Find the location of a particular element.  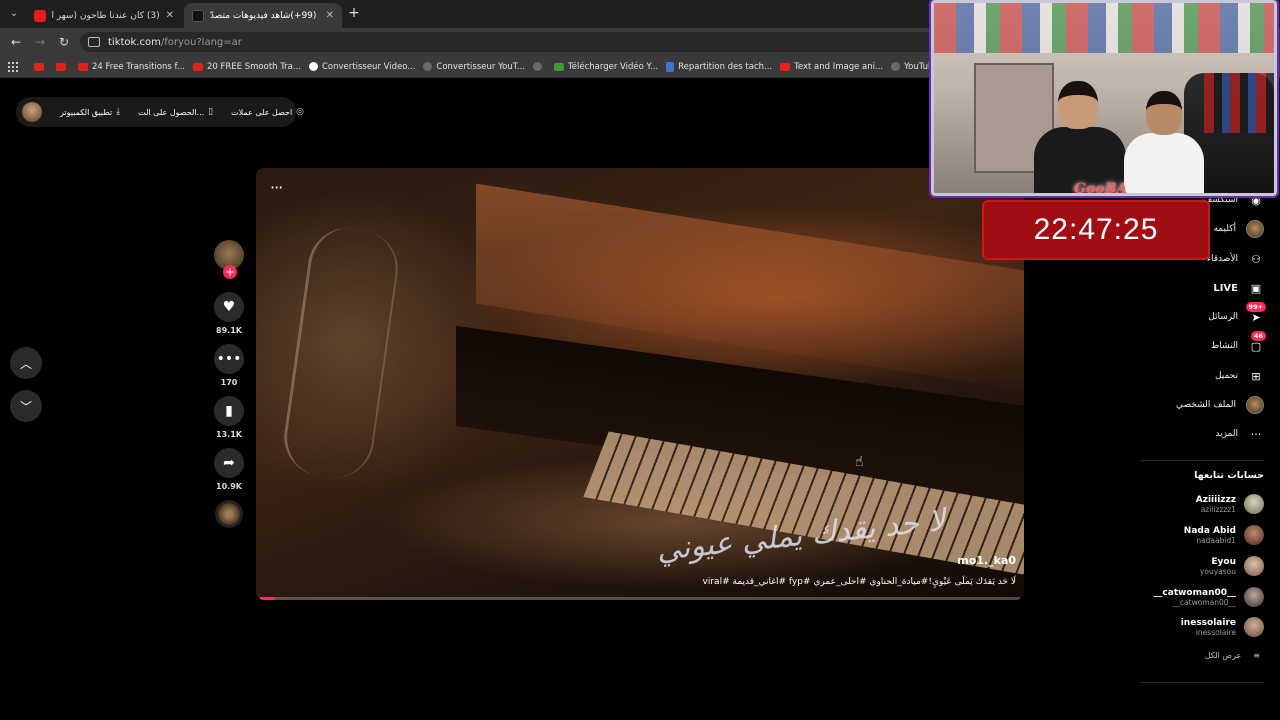

following-account: inessolaire inessolaire is located at coordinates (1222, 627).